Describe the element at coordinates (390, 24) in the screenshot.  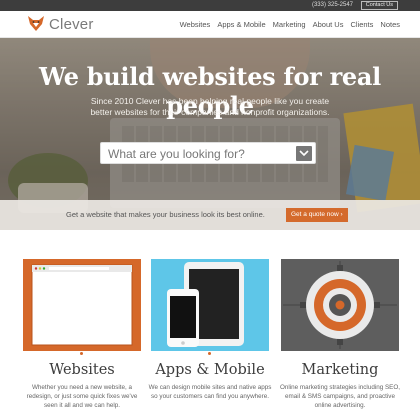
I see `nav-item-notes: Notes` at that location.